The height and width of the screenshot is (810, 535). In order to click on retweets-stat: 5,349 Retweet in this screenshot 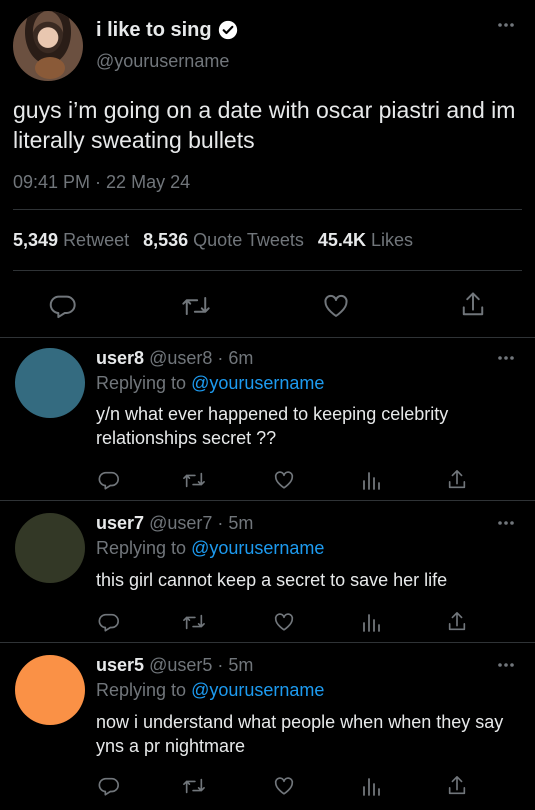, I will do `click(71, 240)`.